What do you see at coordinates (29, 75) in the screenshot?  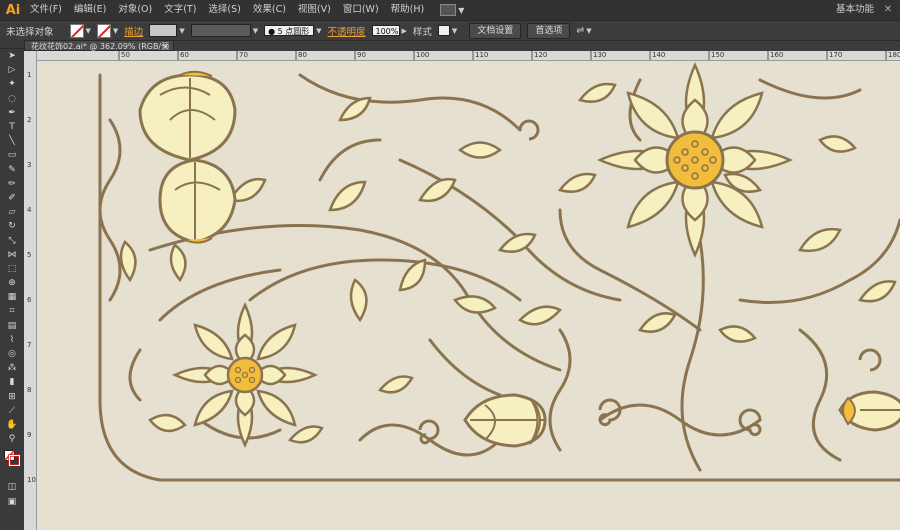 I see `ruler-label: 1` at bounding box center [29, 75].